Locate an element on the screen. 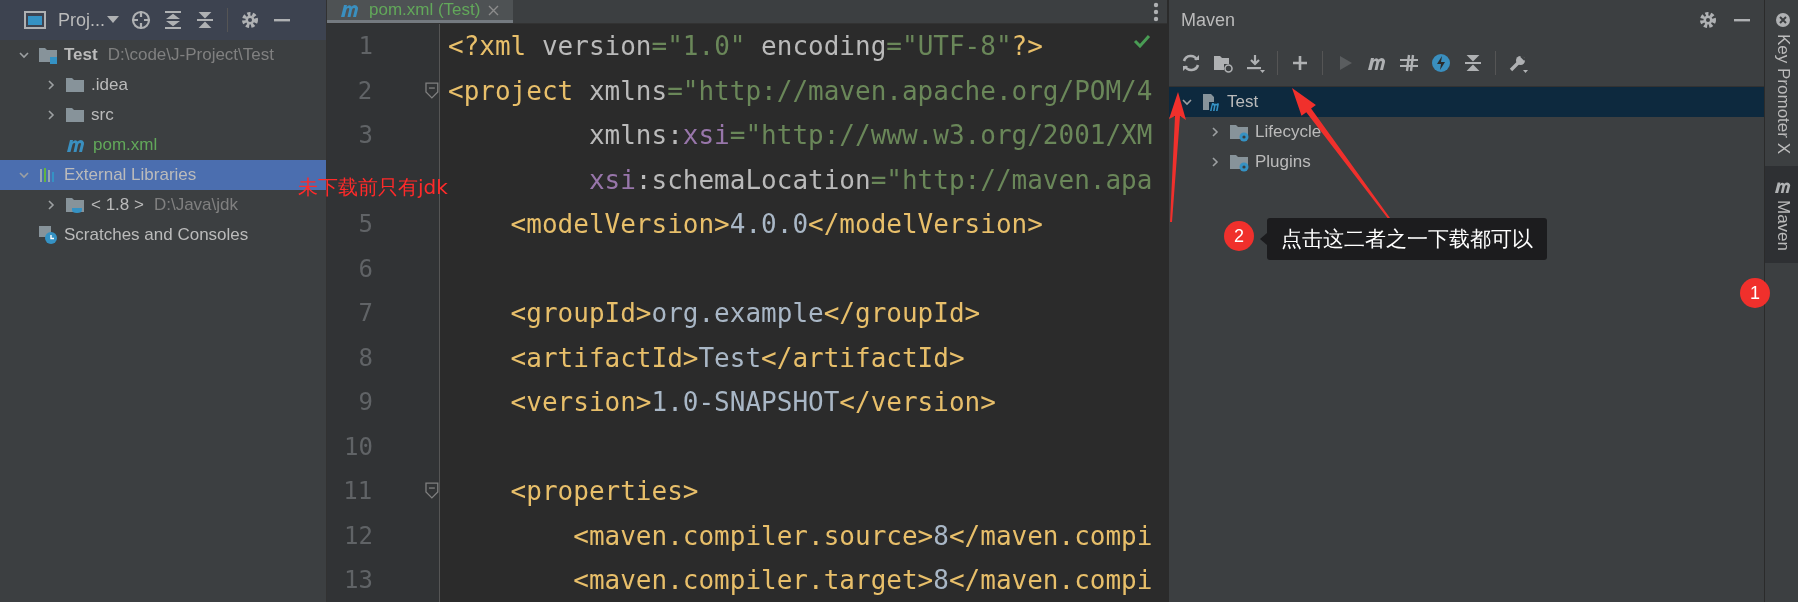 This screenshot has width=1798, height=602. code-line: <groupId>org.example</groupId> is located at coordinates (745, 313).